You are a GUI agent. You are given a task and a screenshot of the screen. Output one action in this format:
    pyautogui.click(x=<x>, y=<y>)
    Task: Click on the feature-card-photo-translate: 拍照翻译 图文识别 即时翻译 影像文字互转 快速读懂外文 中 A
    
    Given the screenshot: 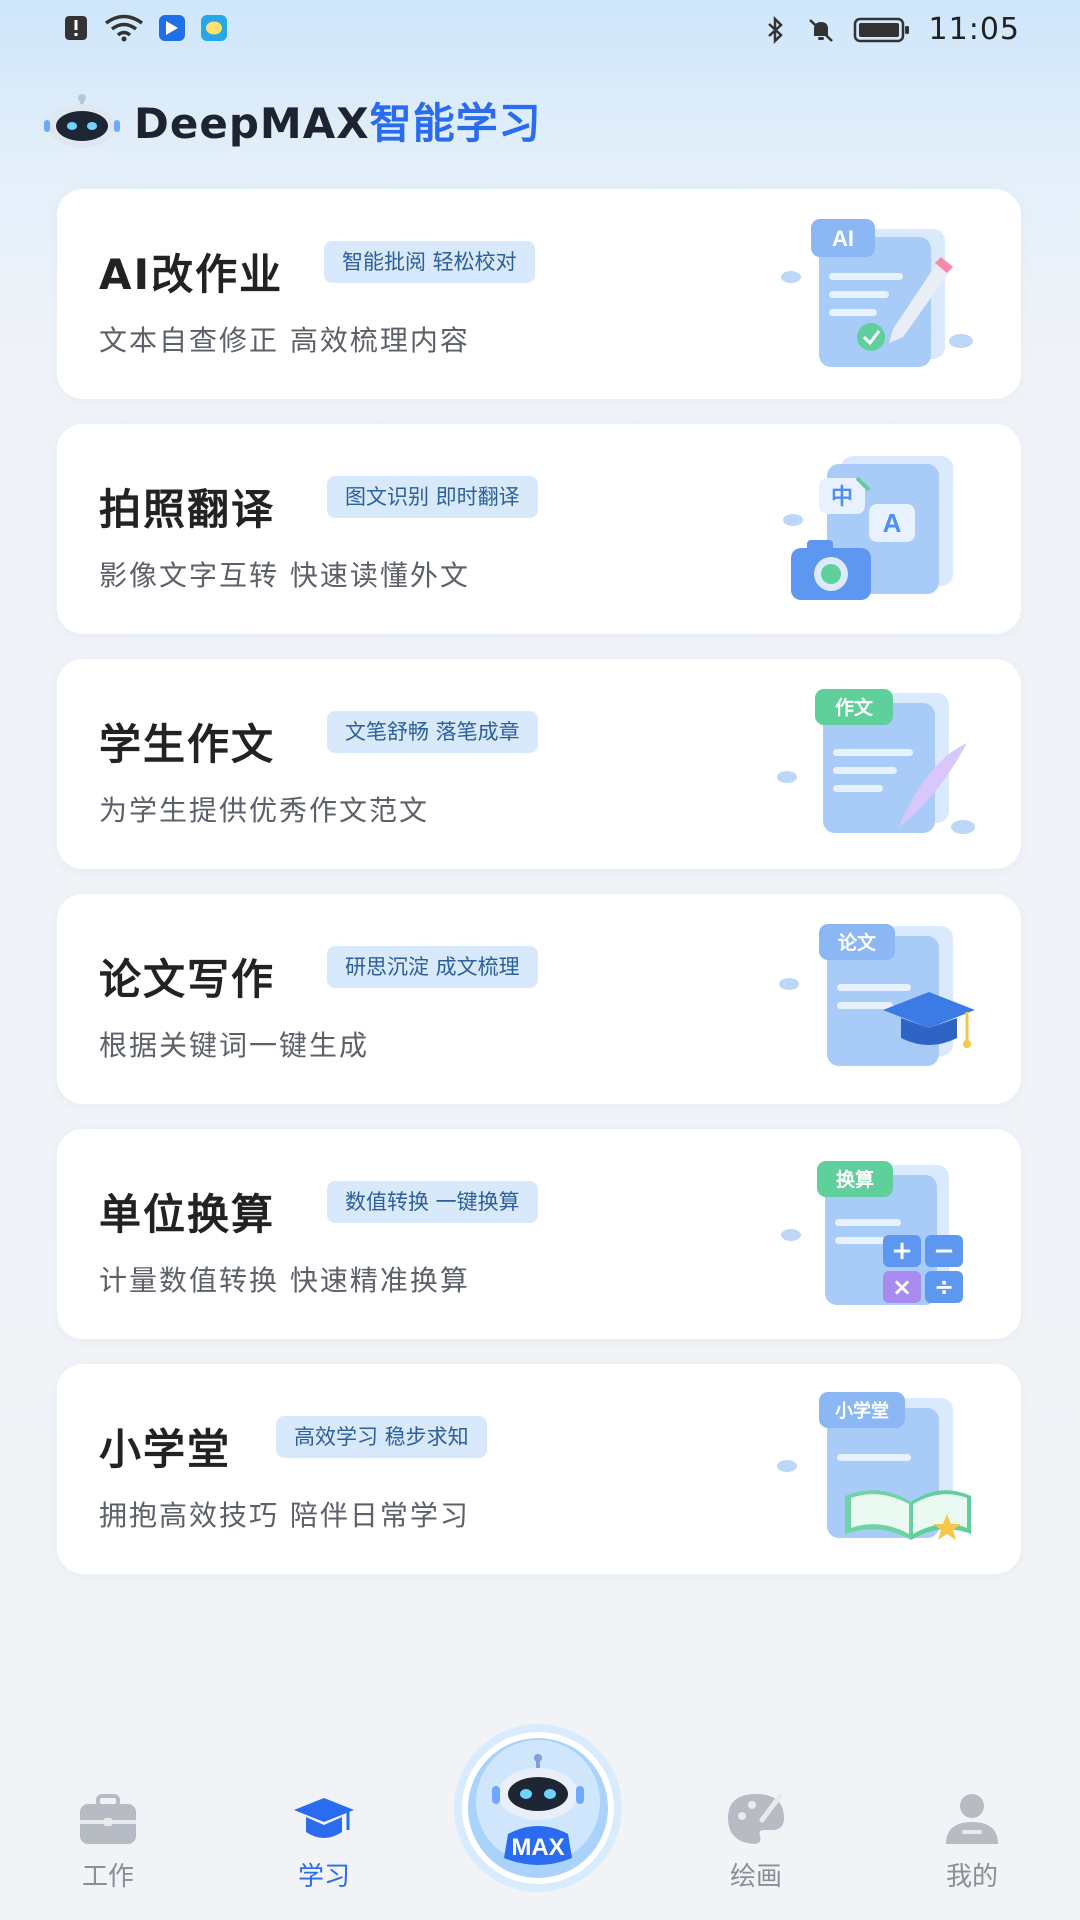 What is the action you would take?
    pyautogui.click(x=539, y=529)
    